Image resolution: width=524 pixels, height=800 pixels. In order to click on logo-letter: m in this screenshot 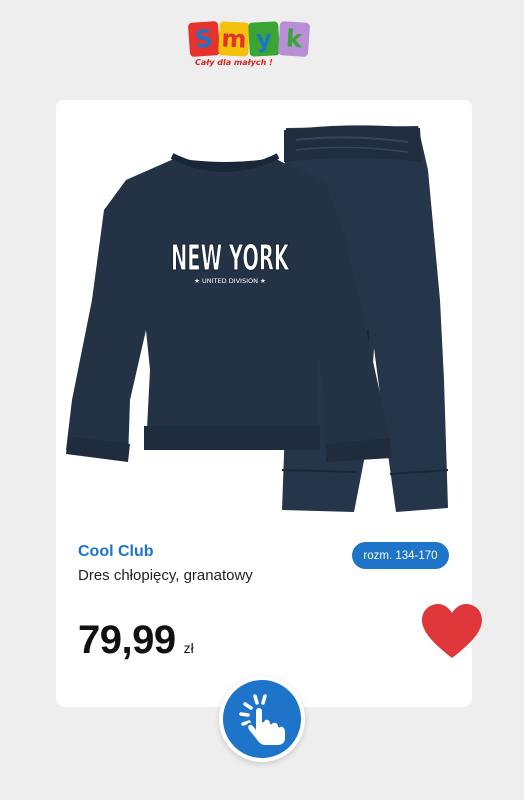, I will do `click(234, 39)`.